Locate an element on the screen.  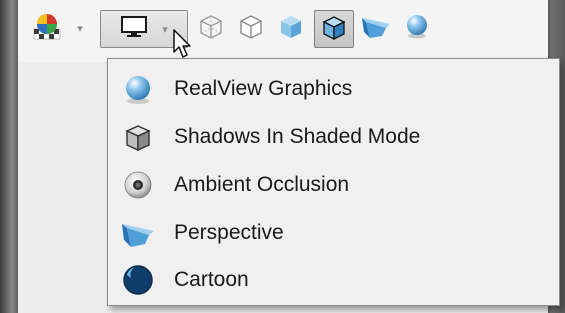
menu-item-realview-graphics: RealView Graphics is located at coordinates (333, 89).